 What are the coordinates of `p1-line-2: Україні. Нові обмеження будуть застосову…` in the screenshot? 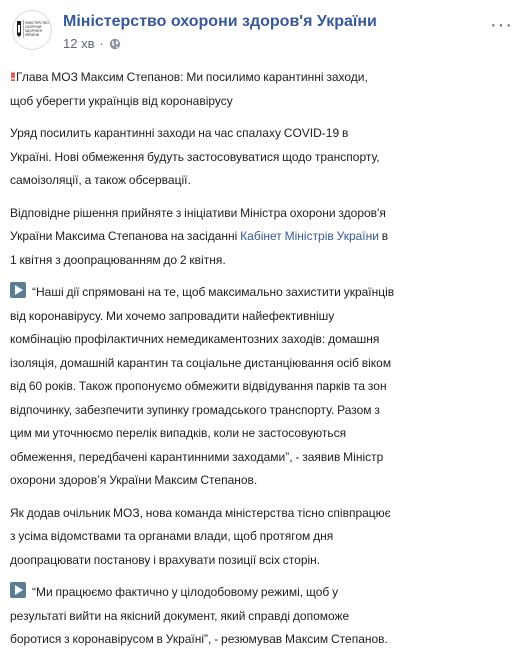 It's located at (195, 156).